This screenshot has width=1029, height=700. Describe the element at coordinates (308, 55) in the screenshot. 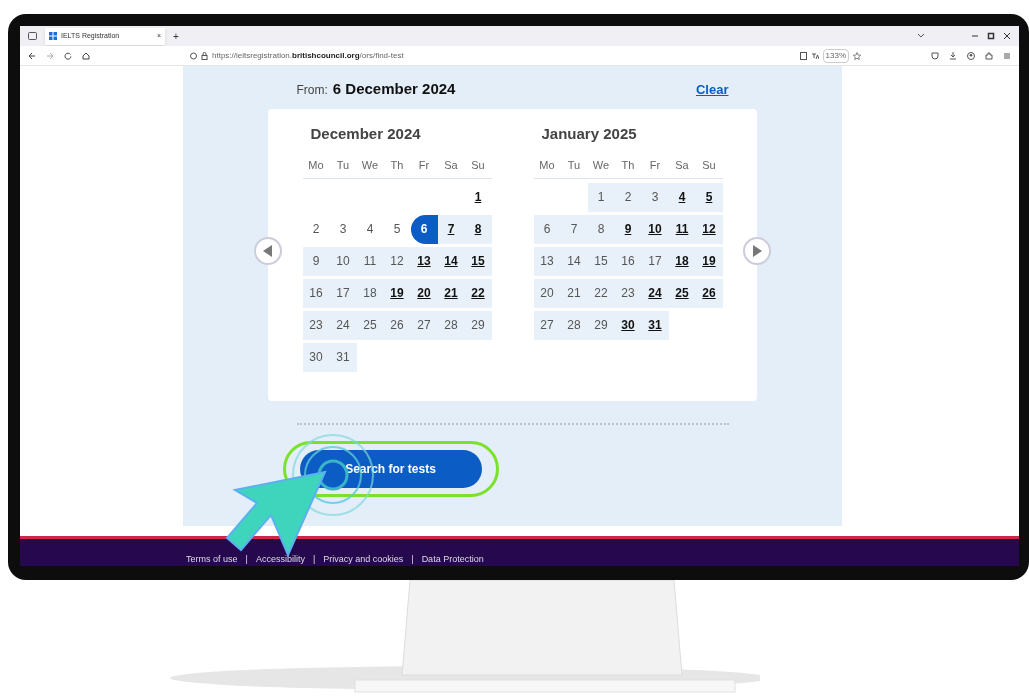

I see `url-text: https://ieltsregistration.britishcouncil.org/ors/find-test` at that location.